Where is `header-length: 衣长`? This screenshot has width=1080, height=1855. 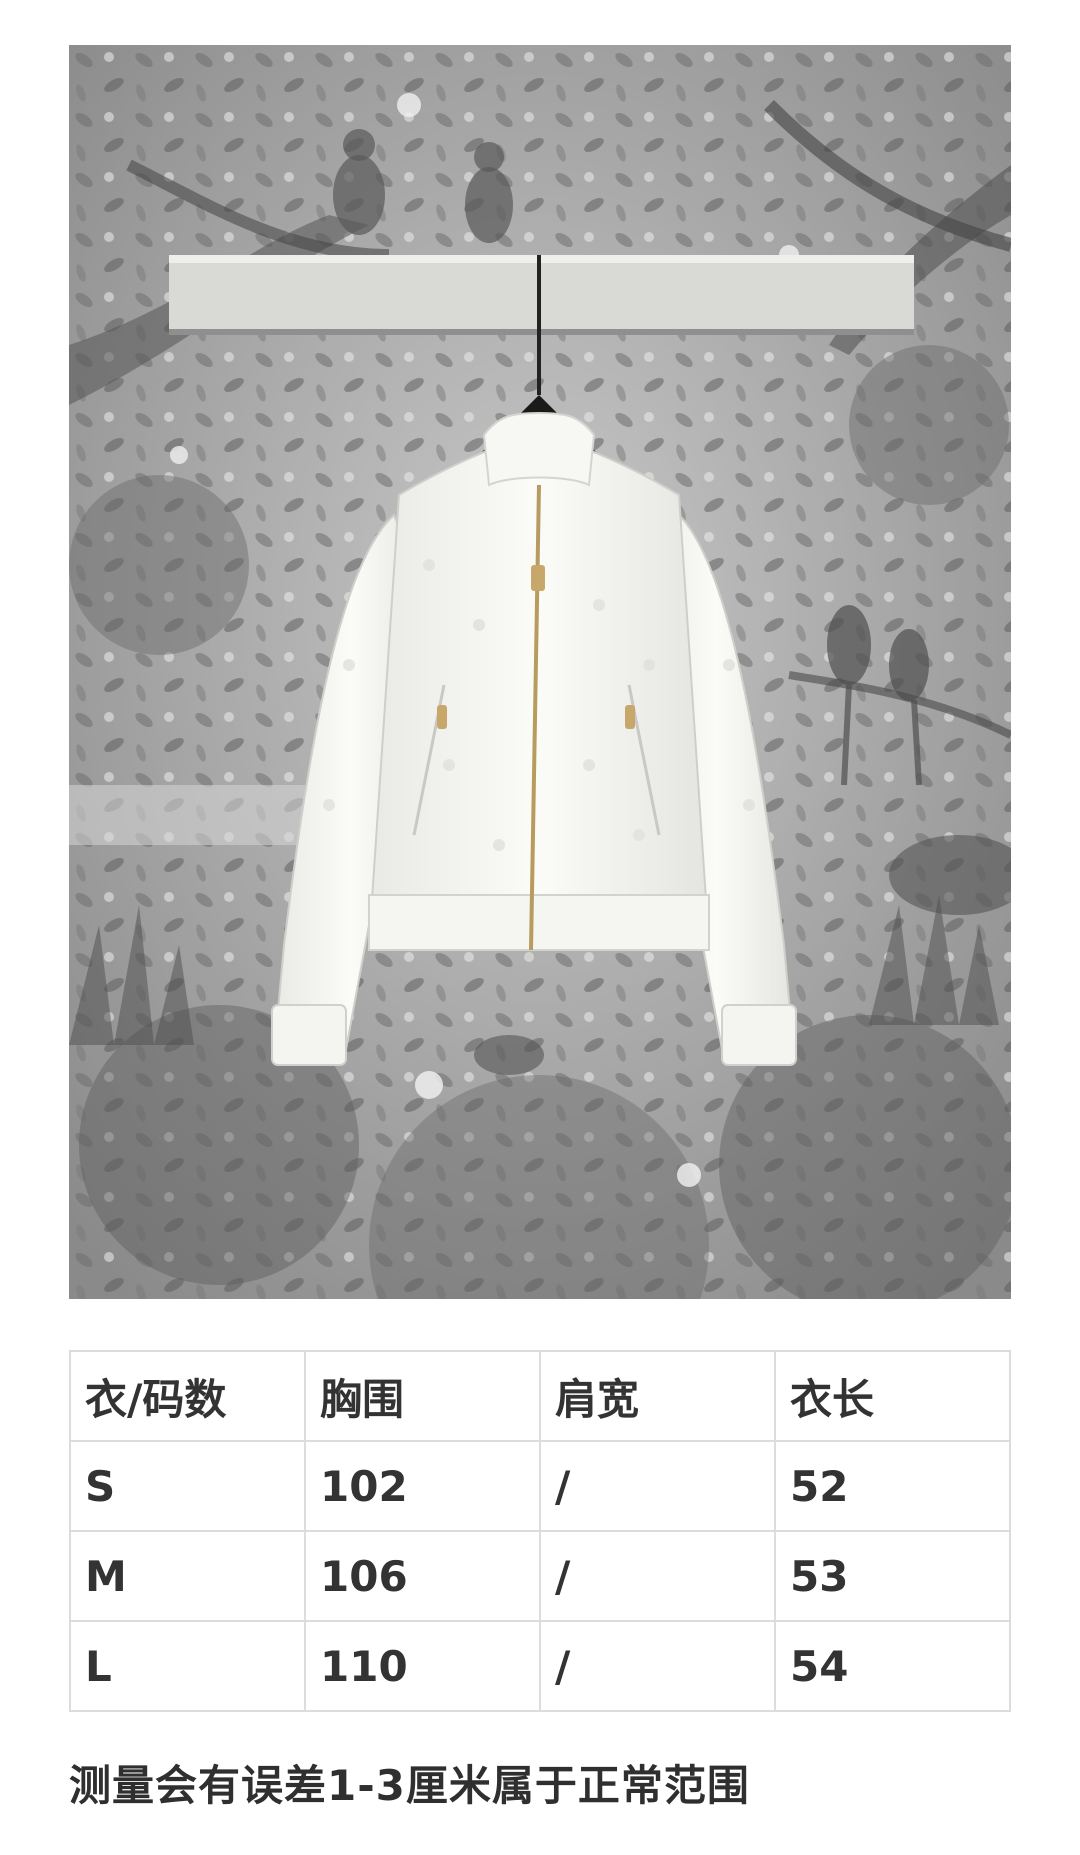 header-length: 衣长 is located at coordinates (892, 1396).